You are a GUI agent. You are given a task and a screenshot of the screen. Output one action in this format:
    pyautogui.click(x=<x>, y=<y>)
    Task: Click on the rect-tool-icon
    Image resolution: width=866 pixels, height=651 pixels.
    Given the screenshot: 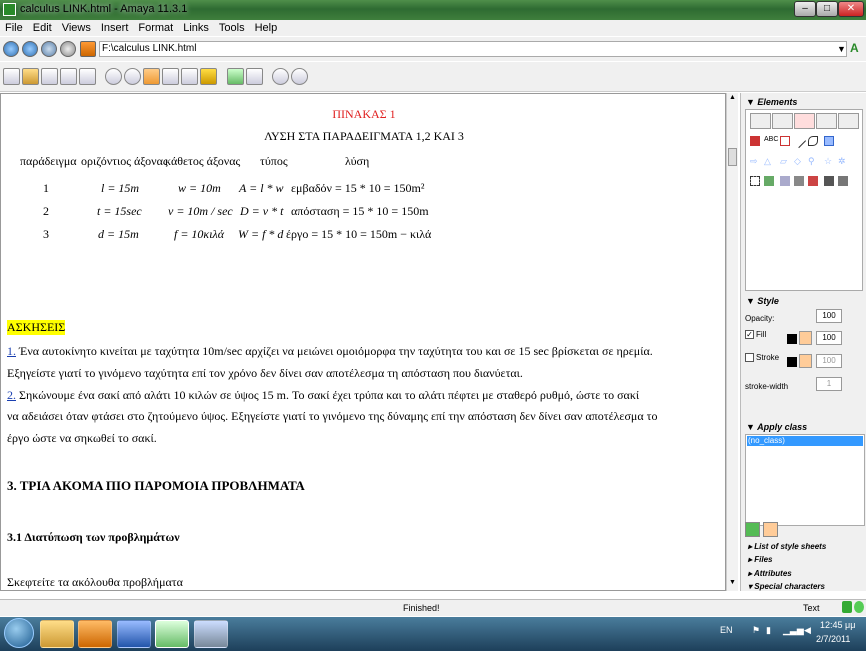 What is the action you would take?
    pyautogui.click(x=785, y=141)
    